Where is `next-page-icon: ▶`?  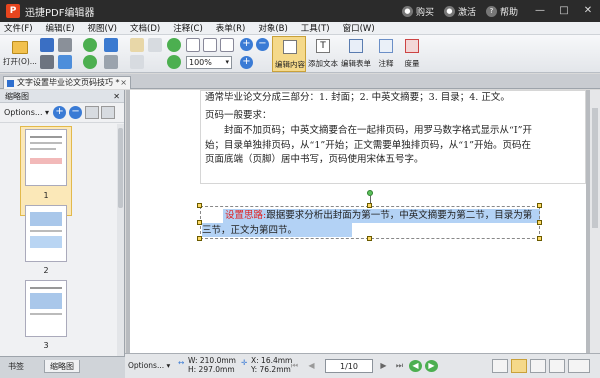 next-page-icon: ▶ is located at coordinates (383, 366).